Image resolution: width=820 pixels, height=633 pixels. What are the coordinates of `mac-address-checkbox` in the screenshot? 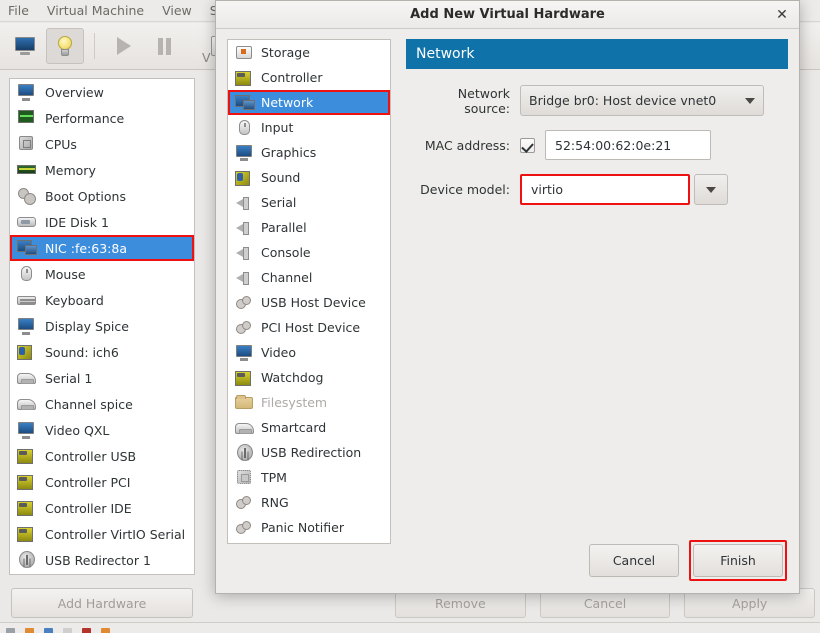 It's located at (527, 145).